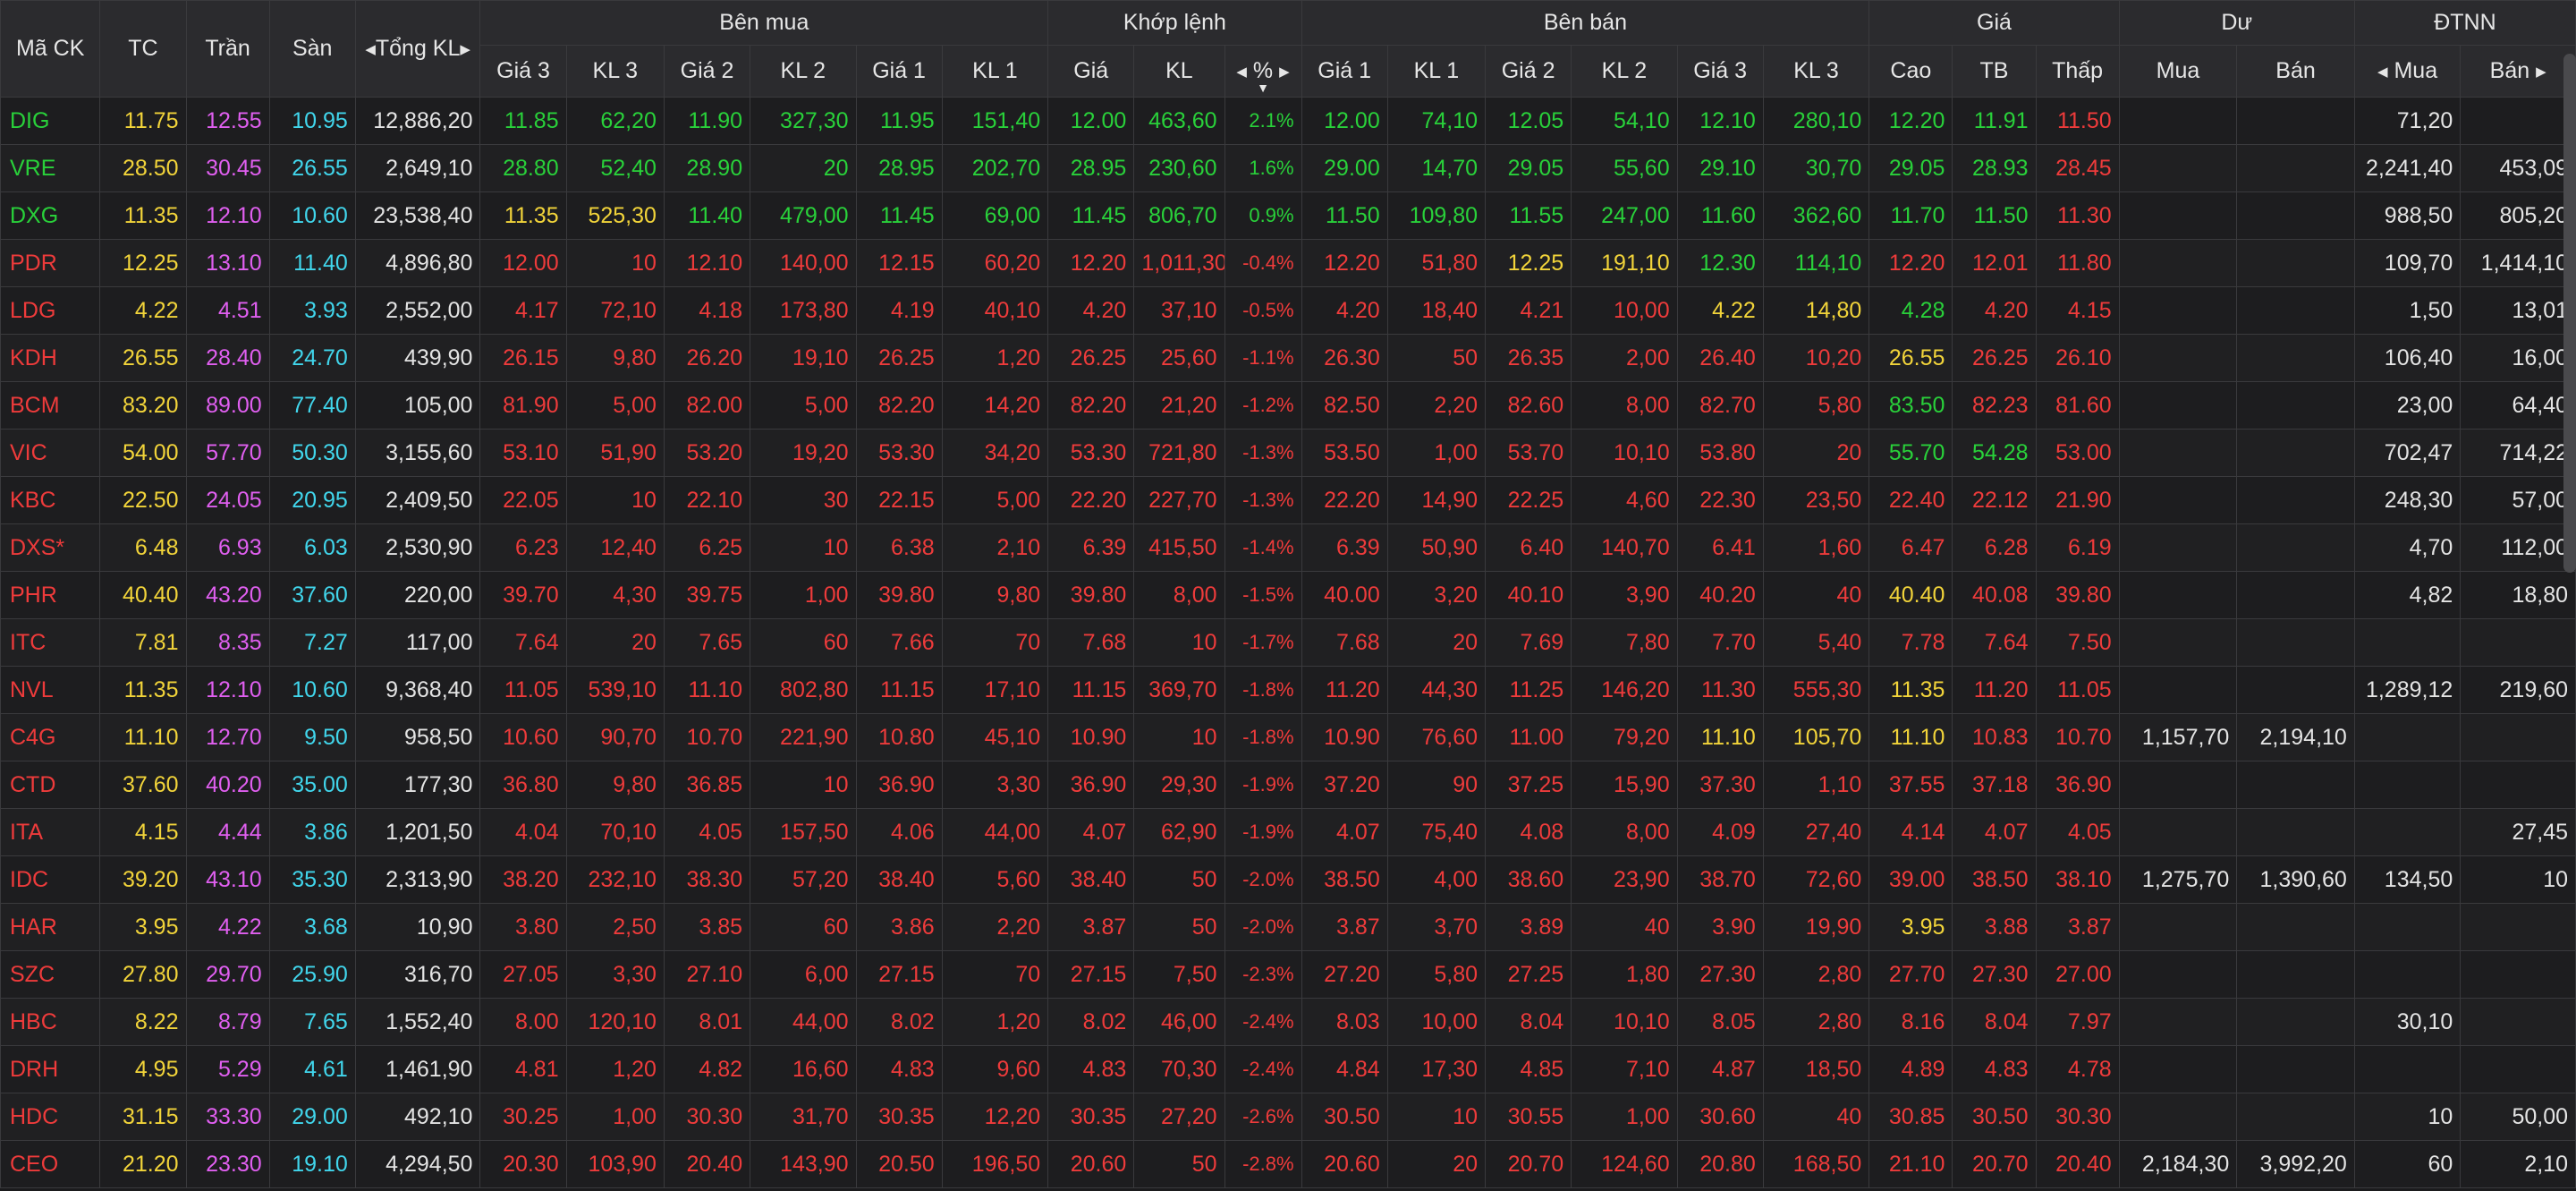 The width and height of the screenshot is (2576, 1191). Describe the element at coordinates (50, 1117) in the screenshot. I see `symbol-cell: HDC` at that location.